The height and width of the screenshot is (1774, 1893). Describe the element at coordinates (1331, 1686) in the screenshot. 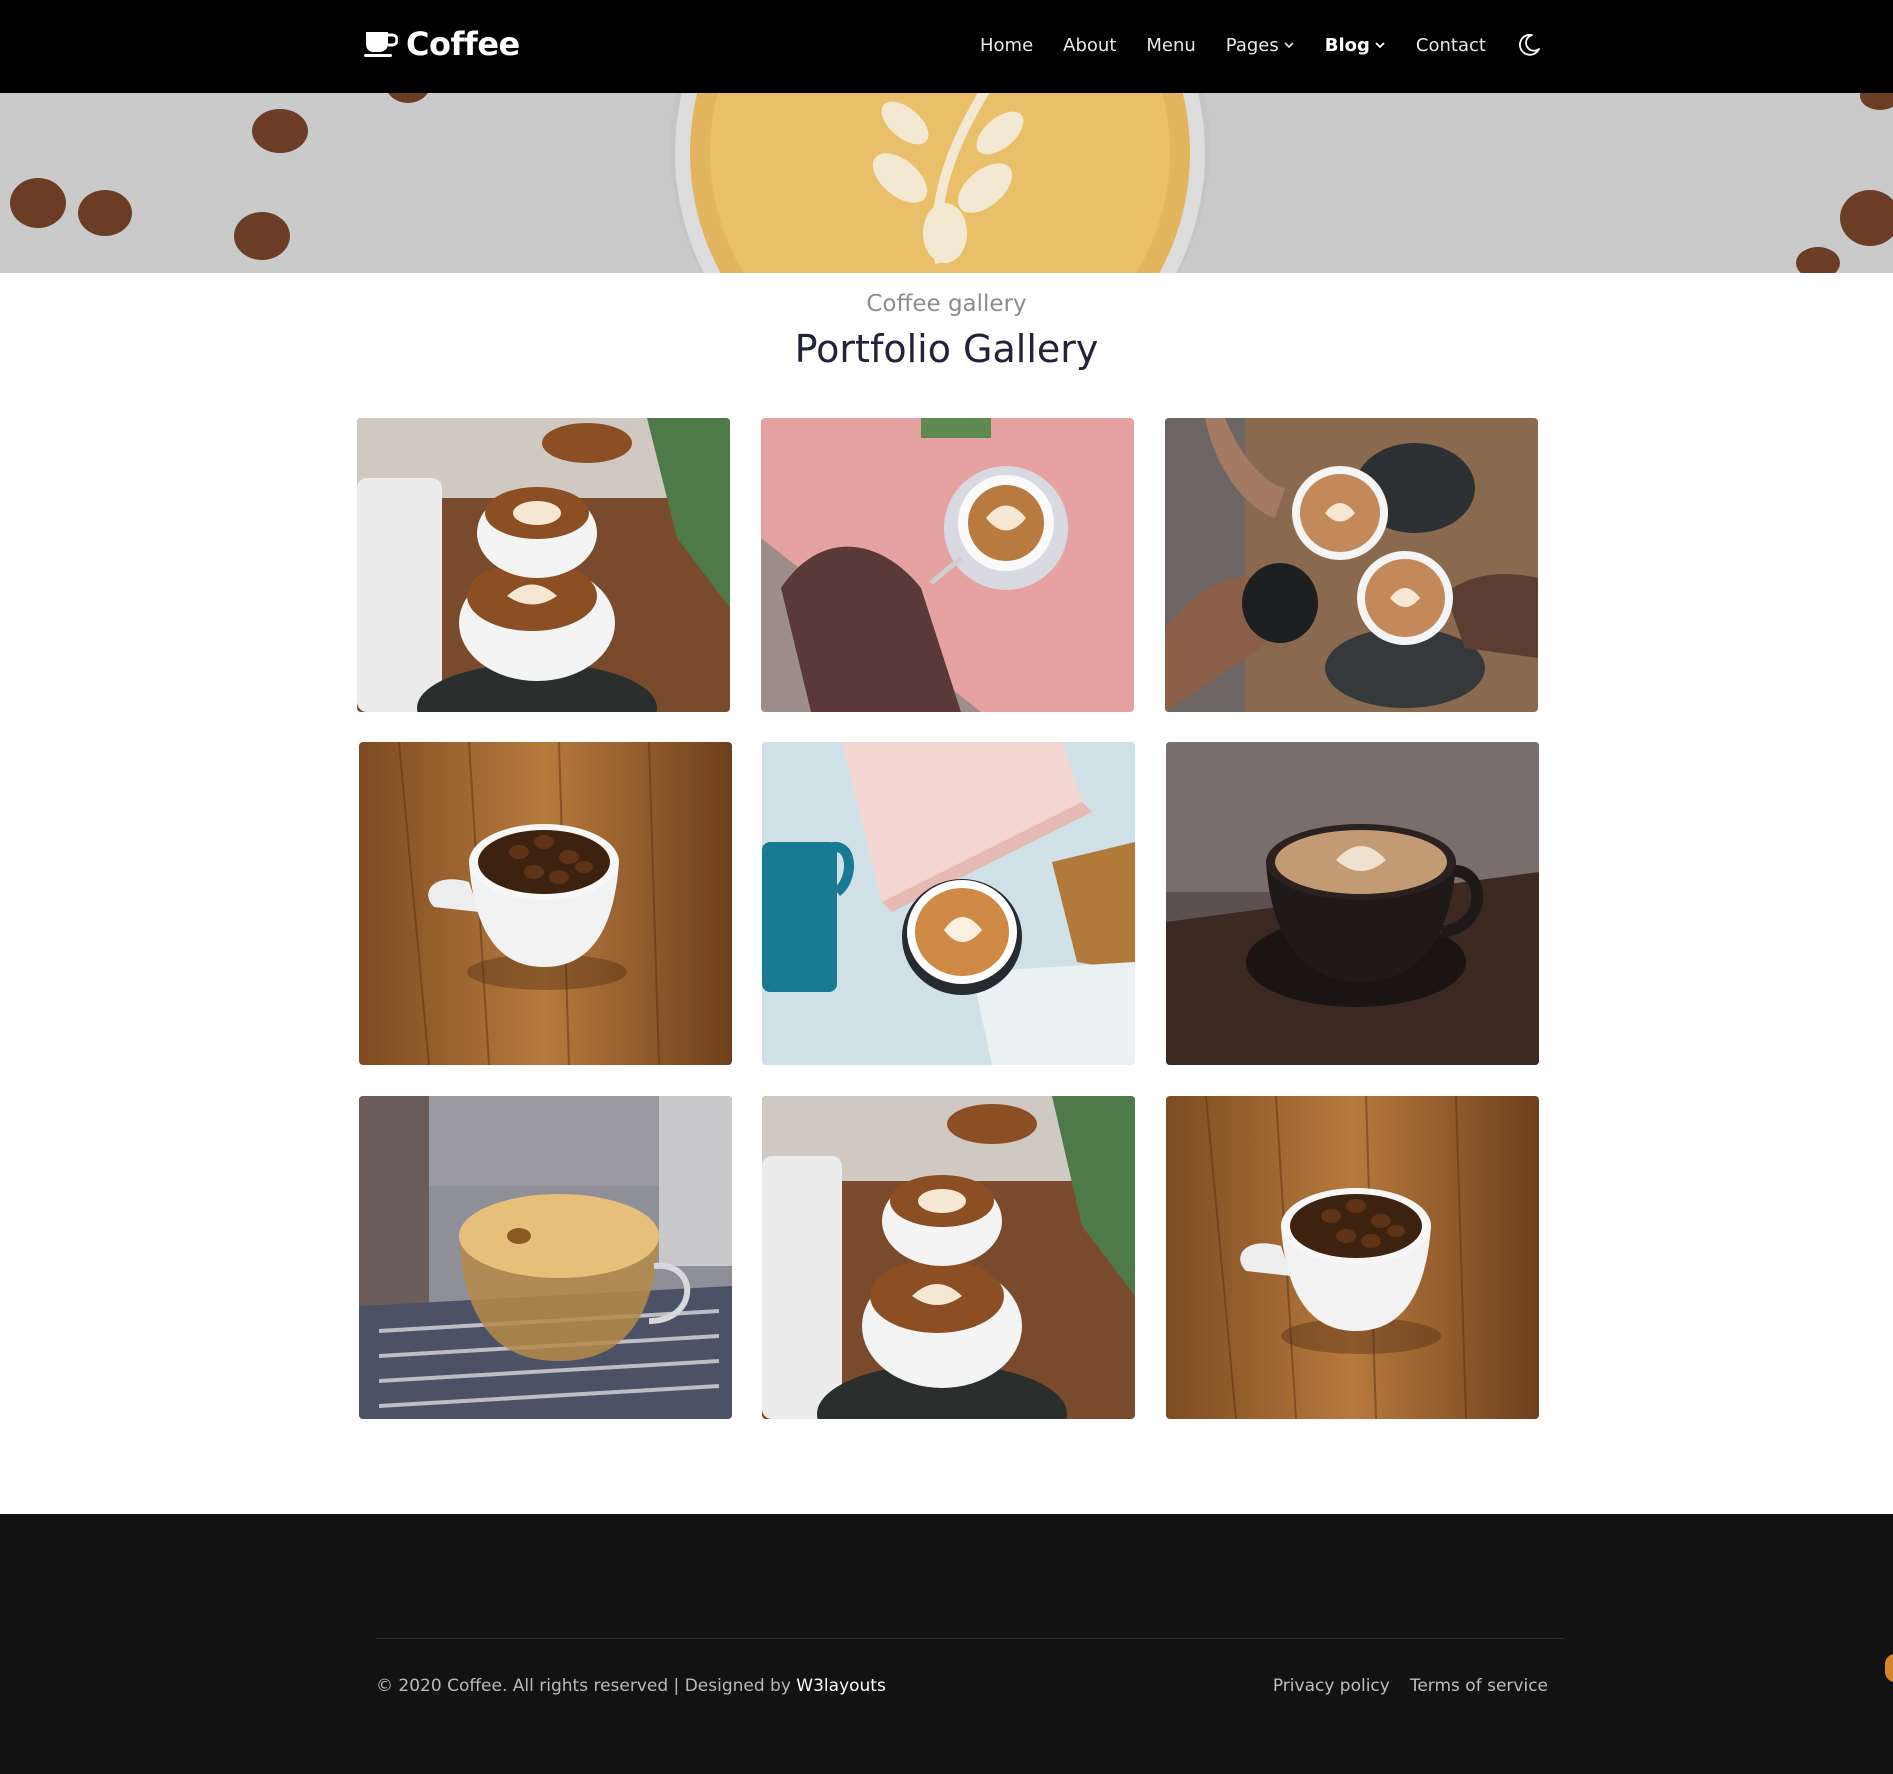

I see `privacy-policy-link: Privacy policy` at that location.